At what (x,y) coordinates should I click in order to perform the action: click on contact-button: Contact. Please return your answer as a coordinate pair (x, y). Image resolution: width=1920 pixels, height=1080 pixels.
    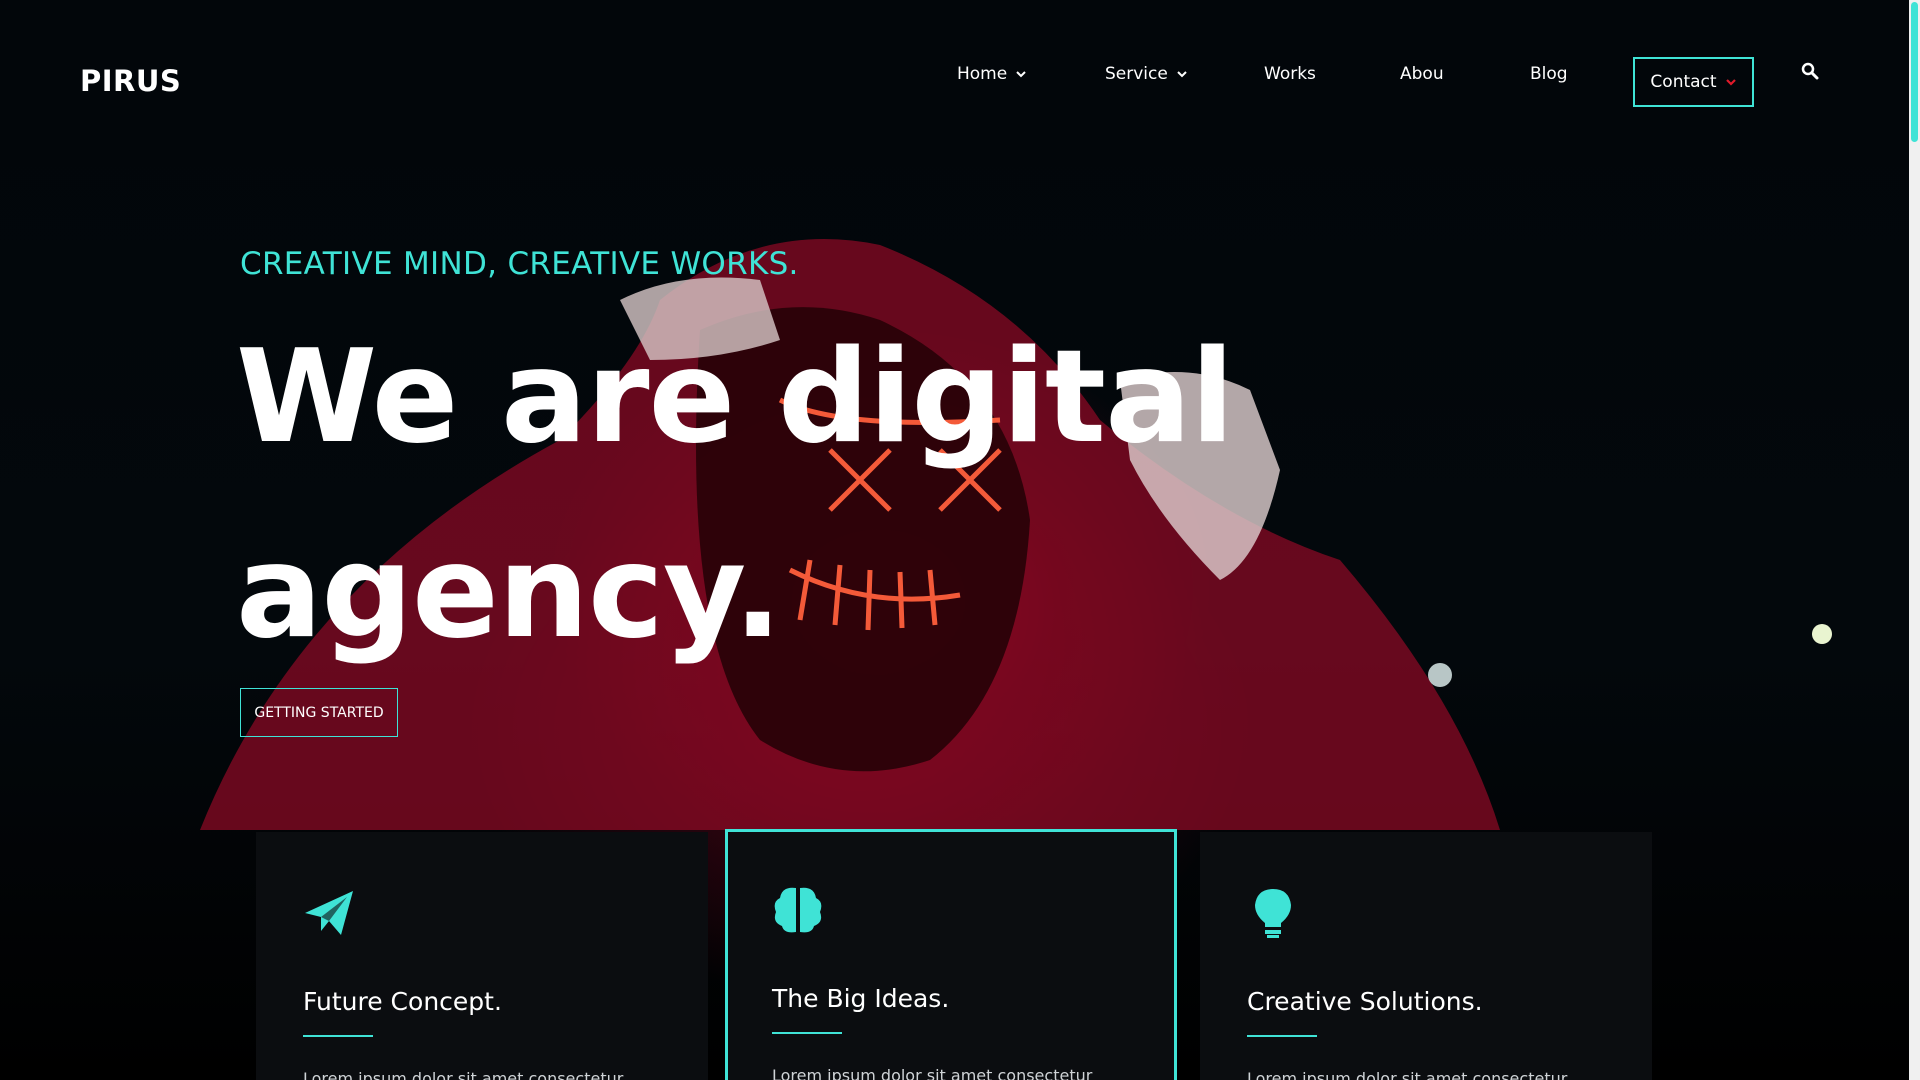
    Looking at the image, I should click on (1693, 82).